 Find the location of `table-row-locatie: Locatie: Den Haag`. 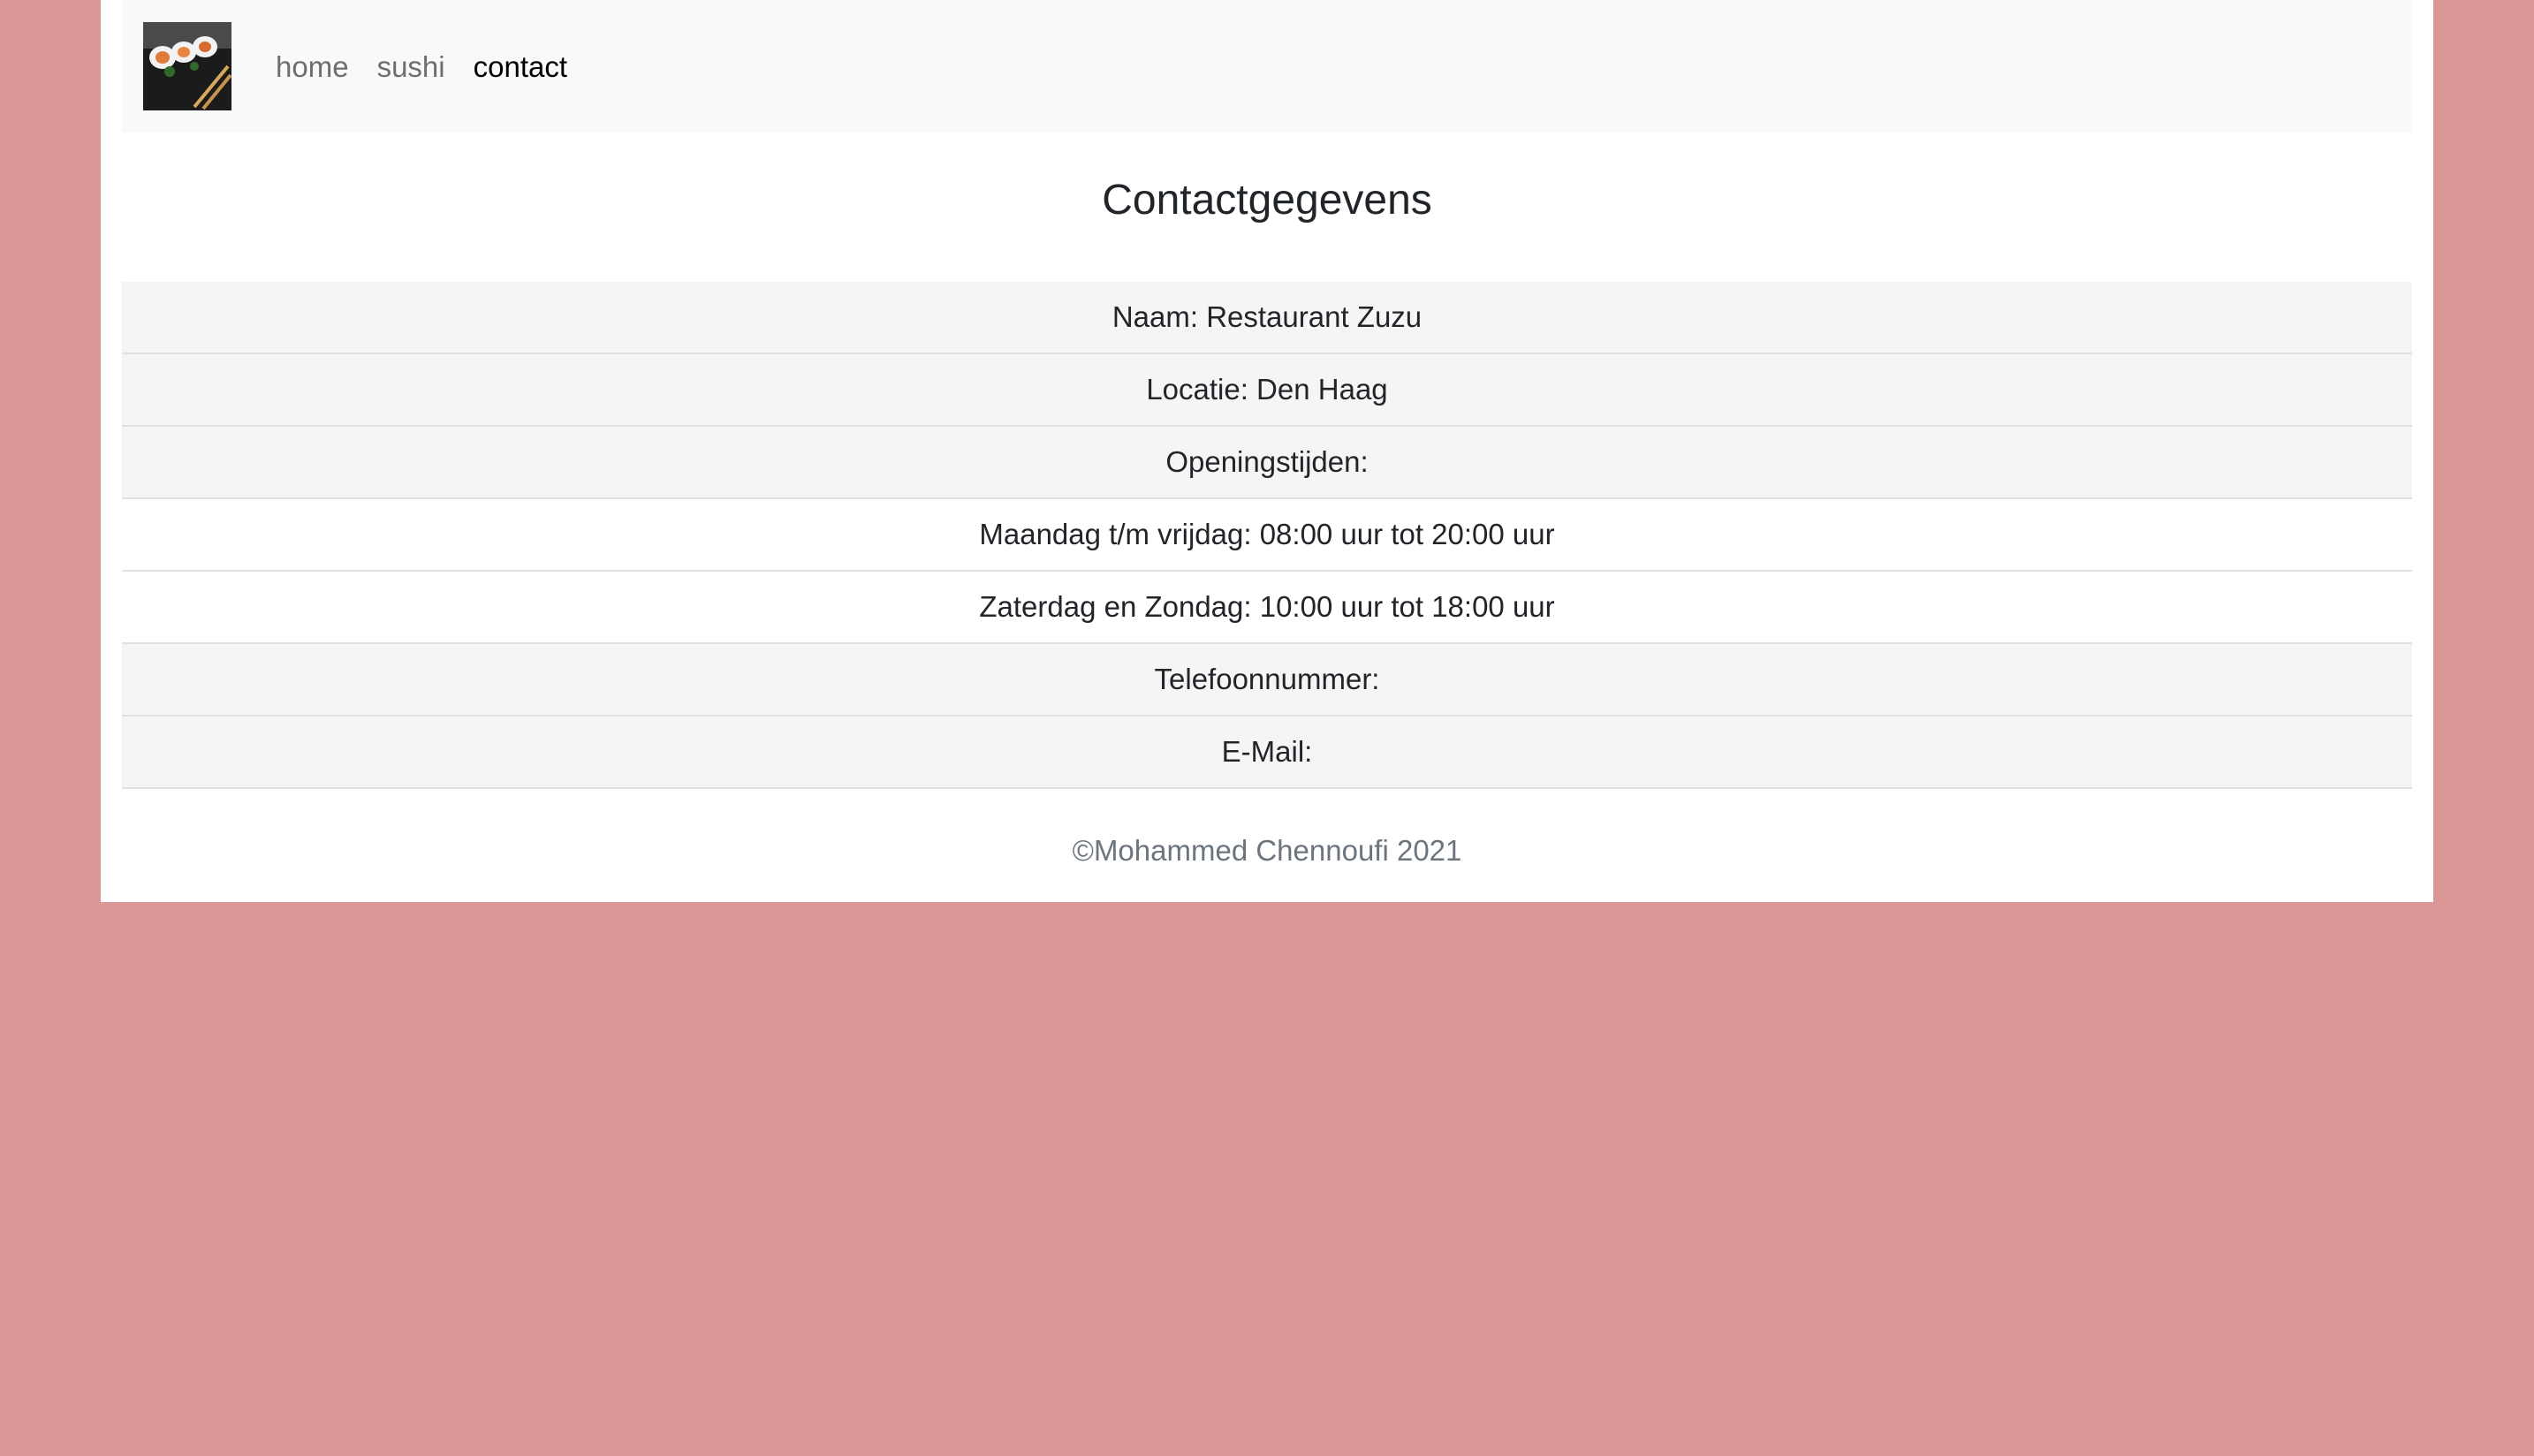

table-row-locatie: Locatie: Den Haag is located at coordinates (1267, 390).